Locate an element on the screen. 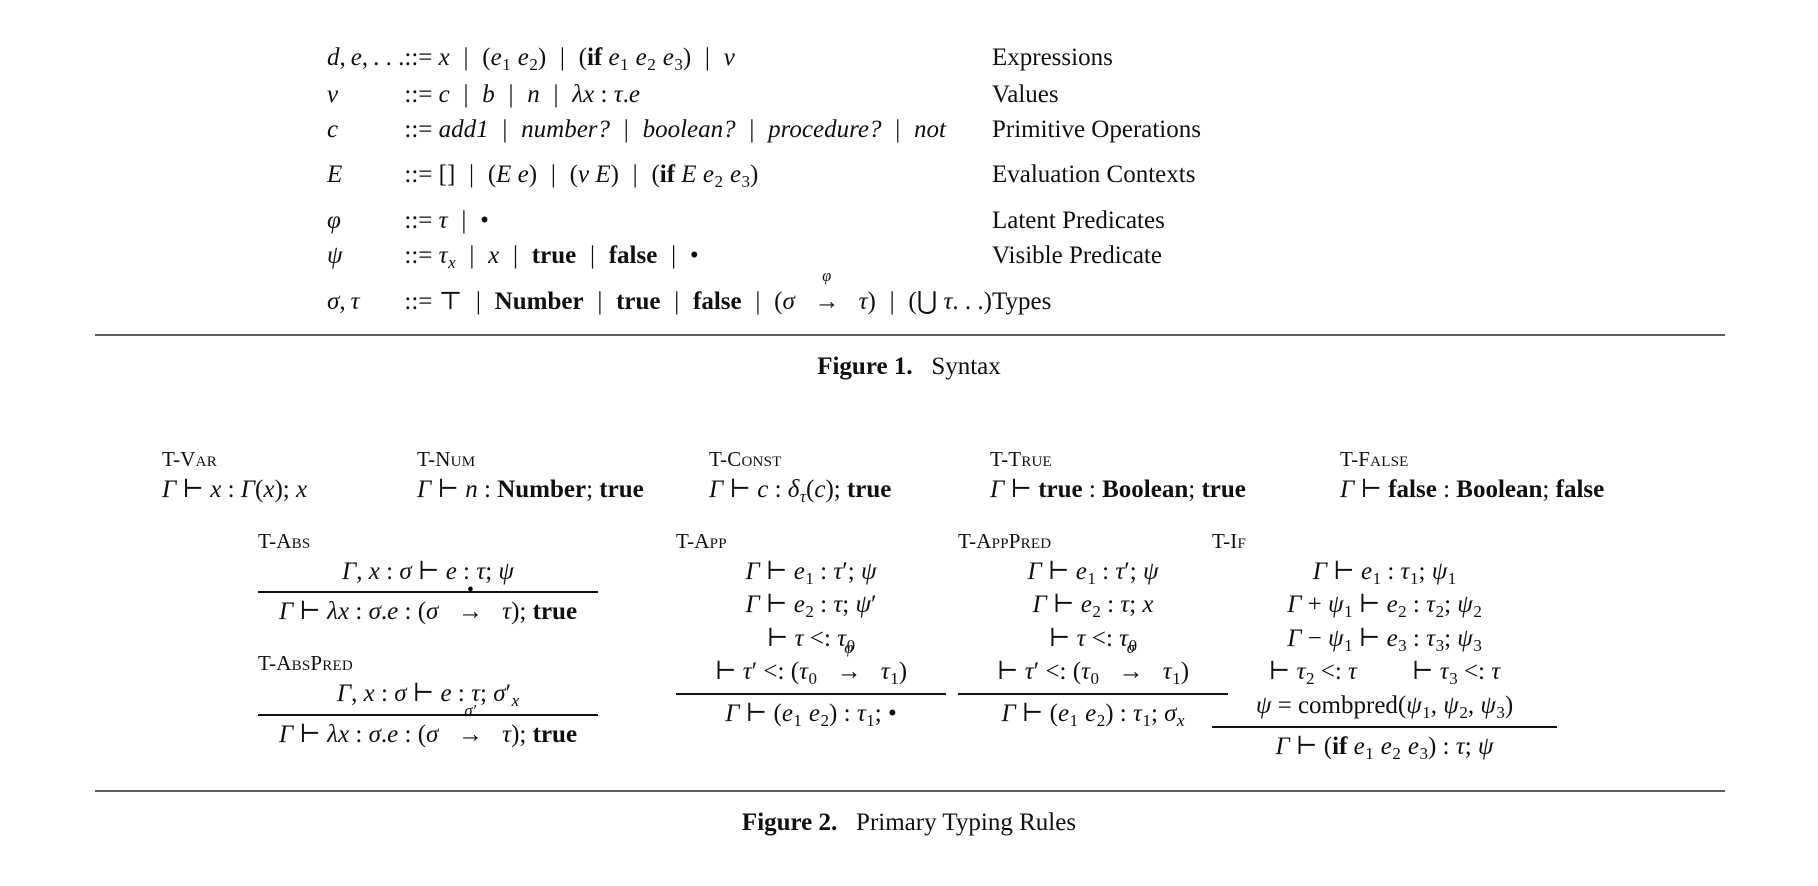  figure-1-caption-text: Syntax is located at coordinates (966, 366).